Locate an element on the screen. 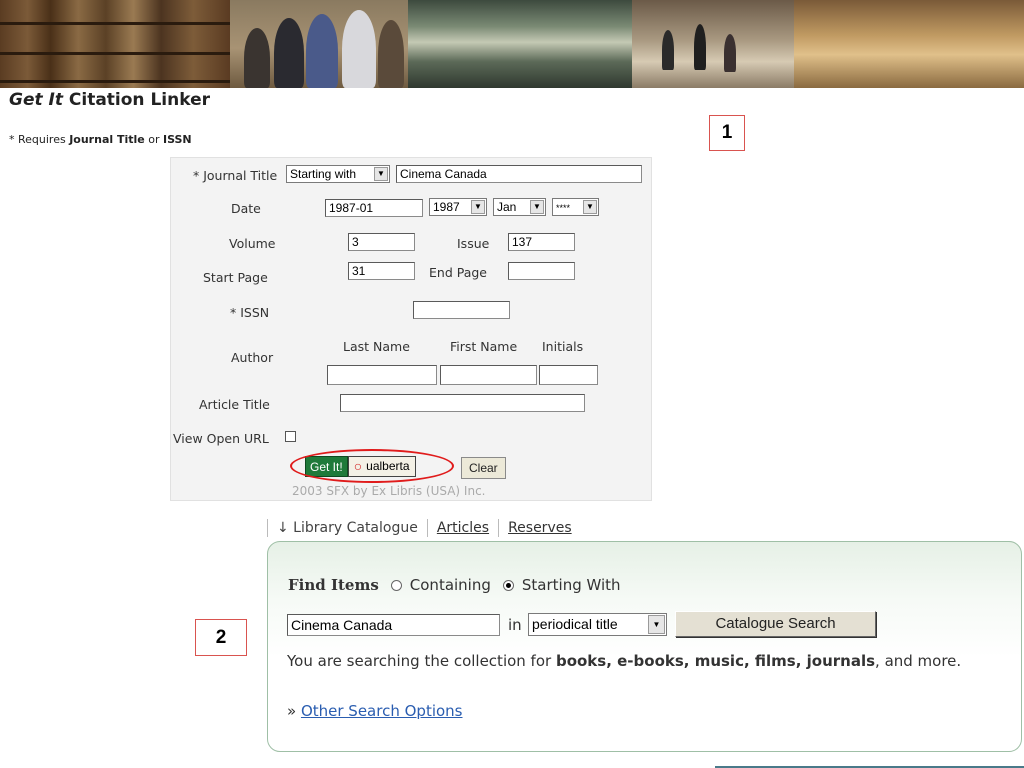 This screenshot has height=768, width=1024. day-select: **** ▼ is located at coordinates (575, 207).